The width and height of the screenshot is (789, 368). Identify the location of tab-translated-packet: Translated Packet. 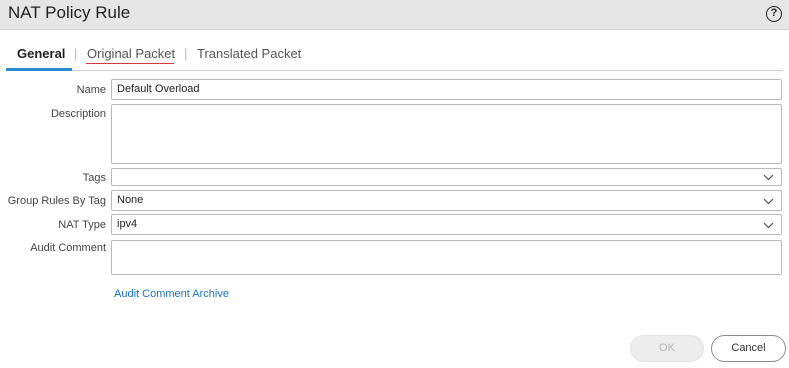
(249, 53).